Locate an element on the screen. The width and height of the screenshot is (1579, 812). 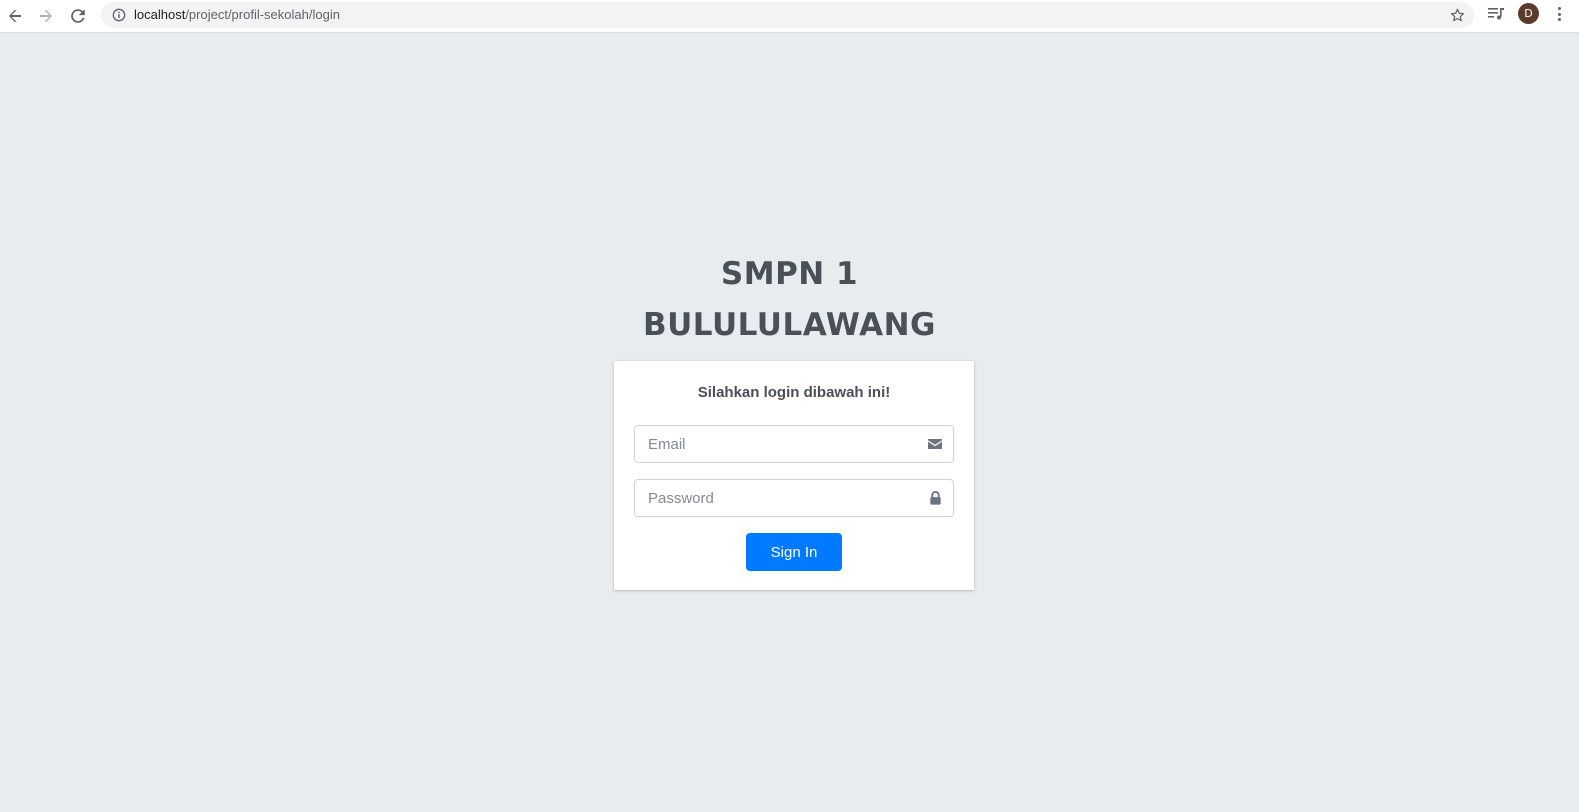
profile-avatar: D is located at coordinates (1528, 13).